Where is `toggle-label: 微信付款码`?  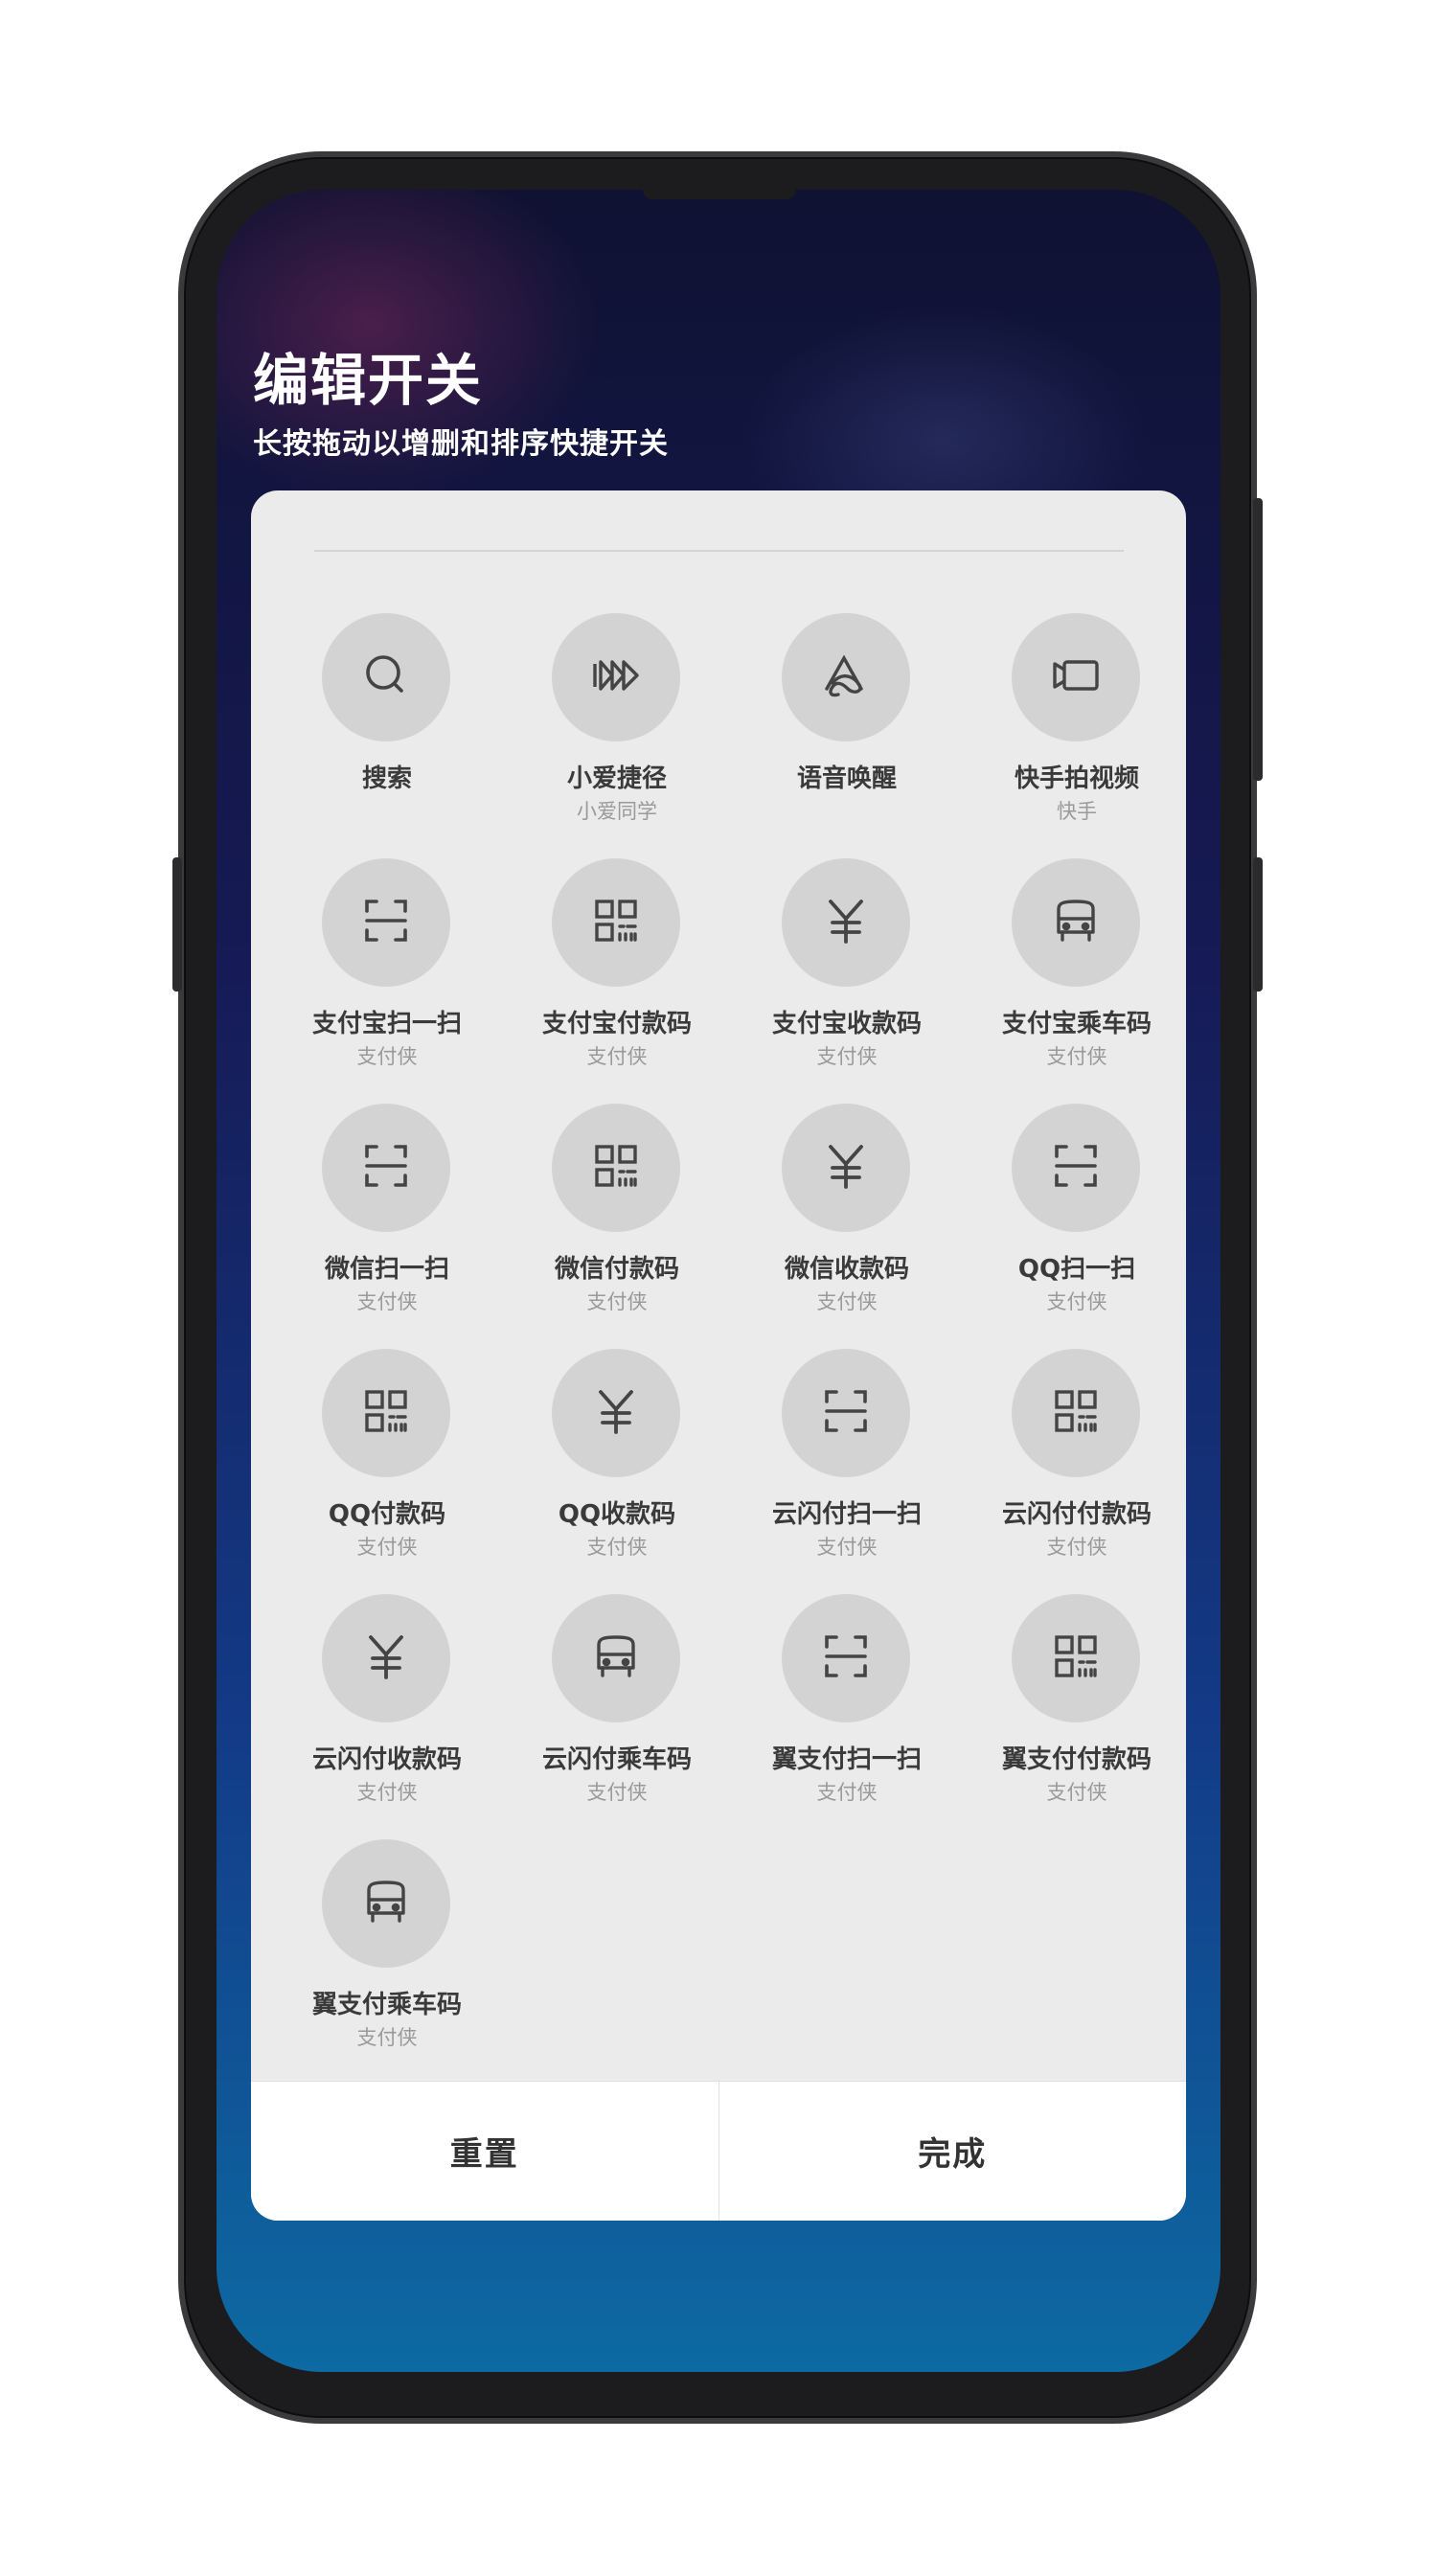 toggle-label: 微信付款码 is located at coordinates (616, 1269).